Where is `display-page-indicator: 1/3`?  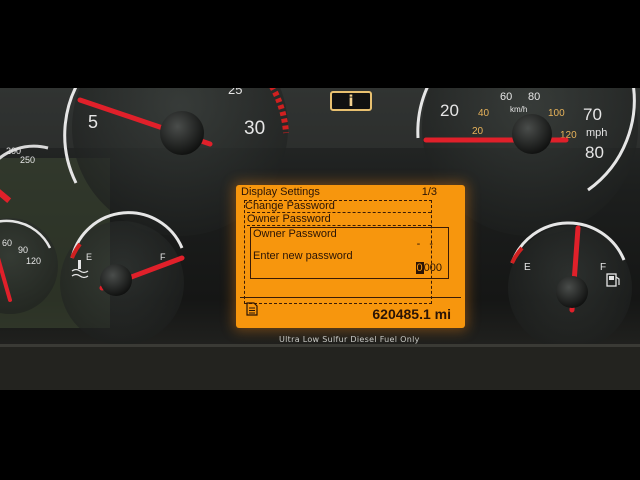
display-page-indicator: 1/3 is located at coordinates (429, 192).